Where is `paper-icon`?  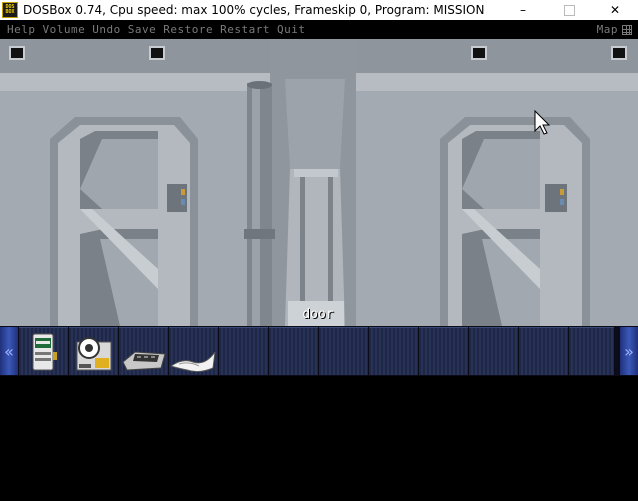 paper-icon is located at coordinates (192, 362).